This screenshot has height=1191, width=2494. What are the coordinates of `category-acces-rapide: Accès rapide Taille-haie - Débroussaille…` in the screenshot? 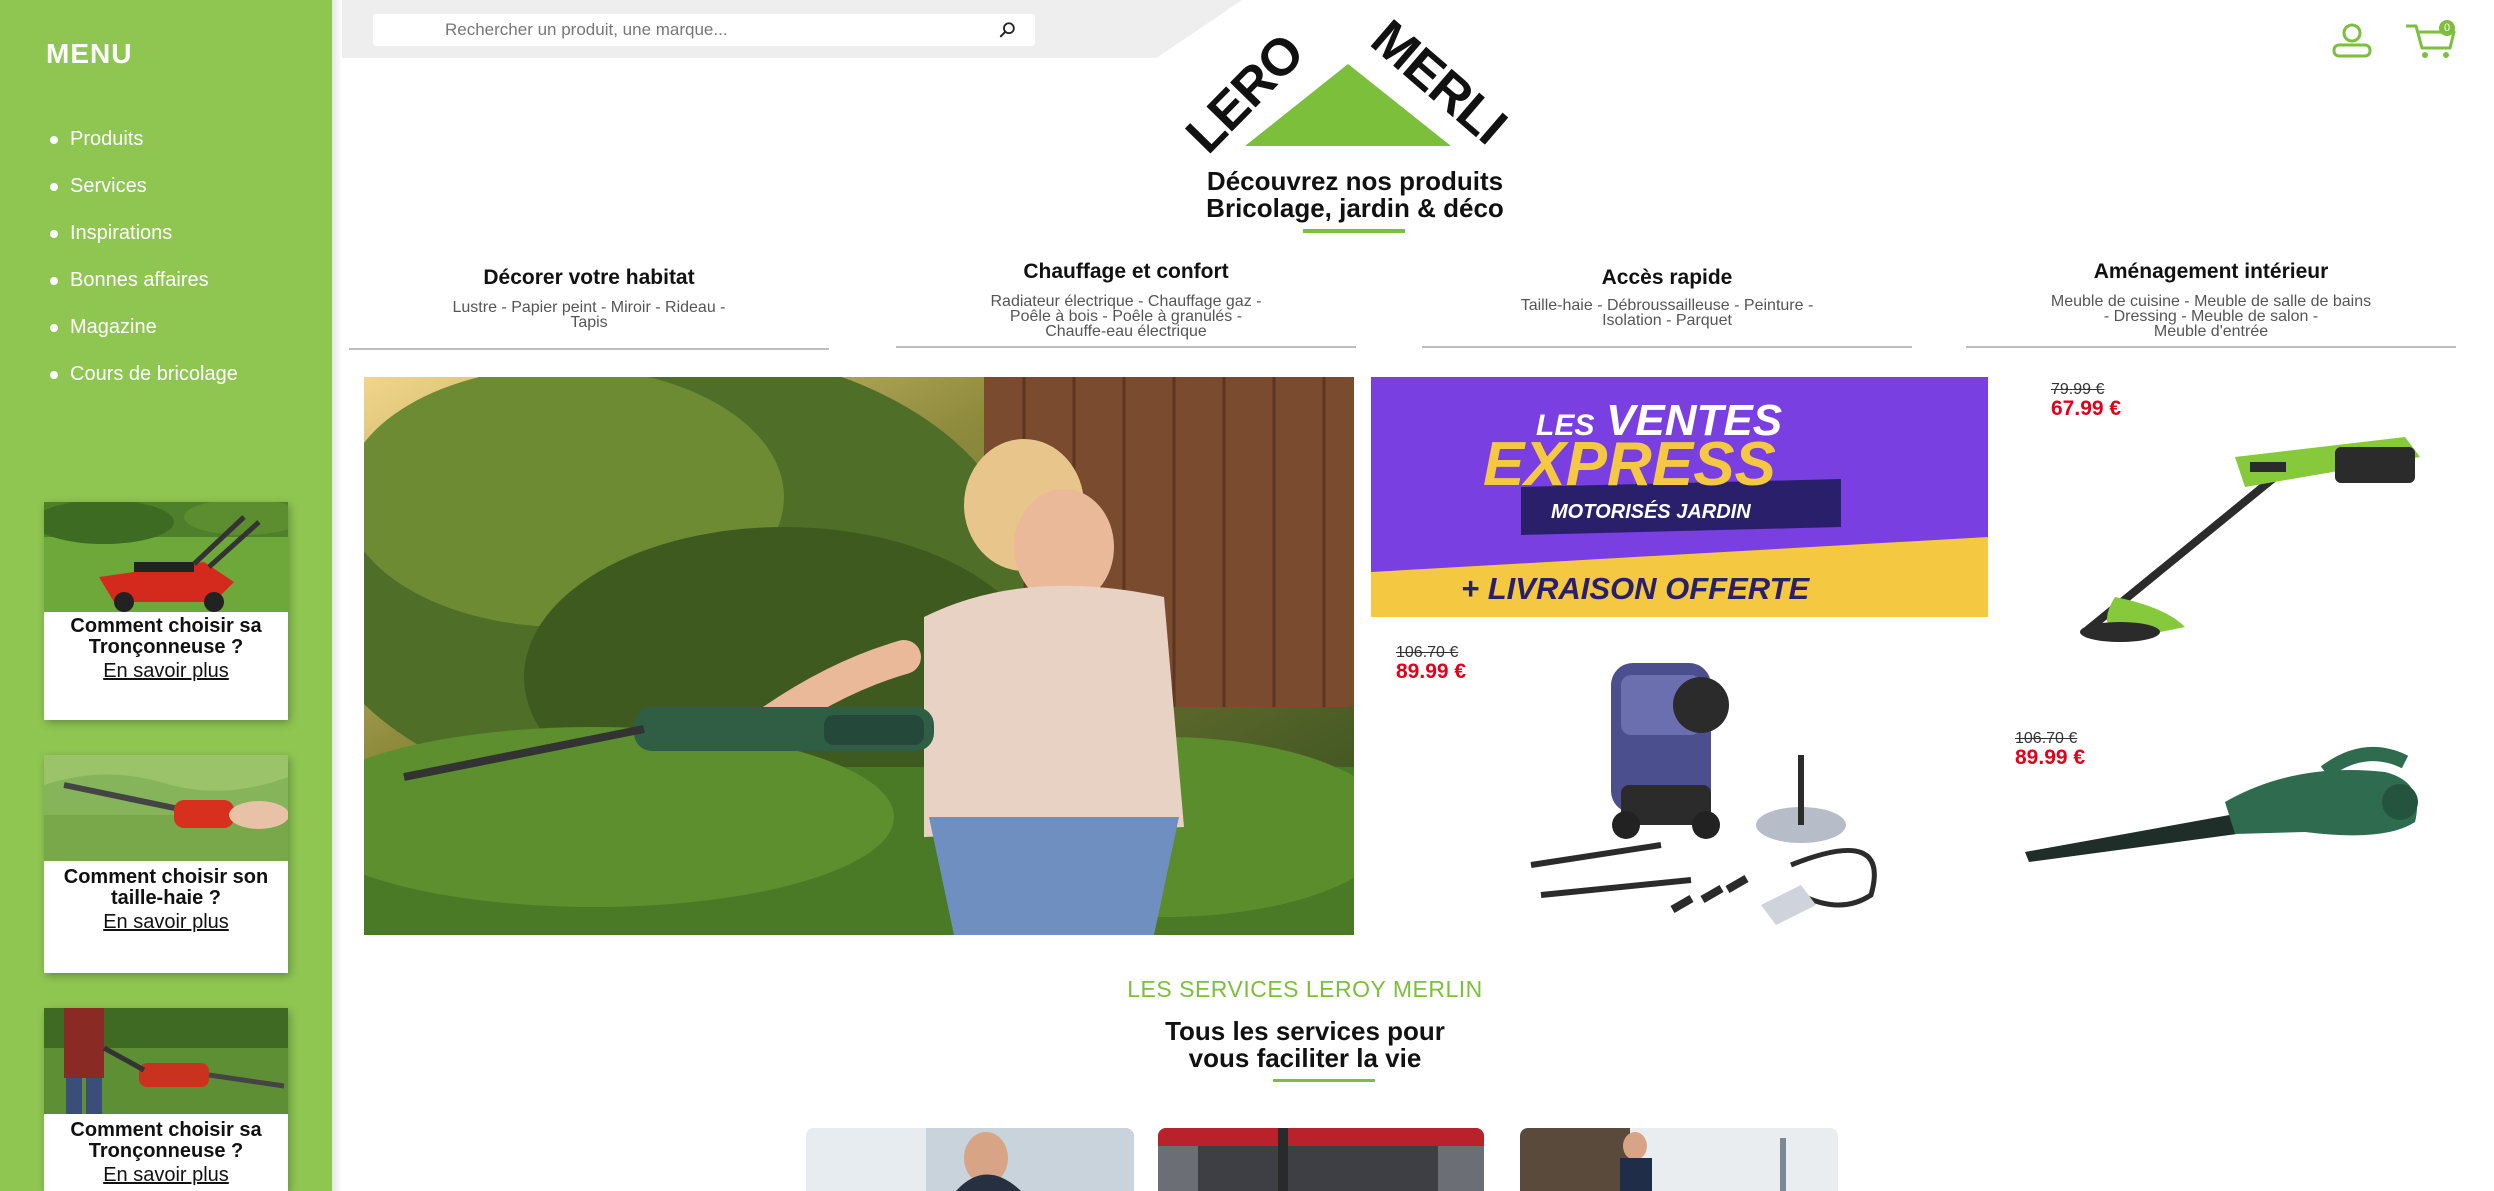 It's located at (1667, 297).